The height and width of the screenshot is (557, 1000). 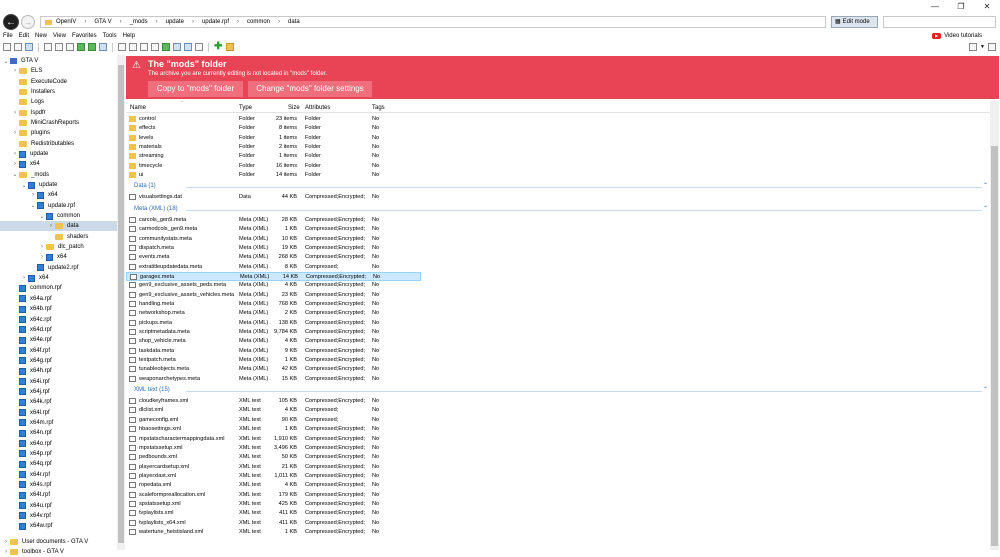 I want to click on tree-node: x64w.rpf, so click(x=31, y=526).